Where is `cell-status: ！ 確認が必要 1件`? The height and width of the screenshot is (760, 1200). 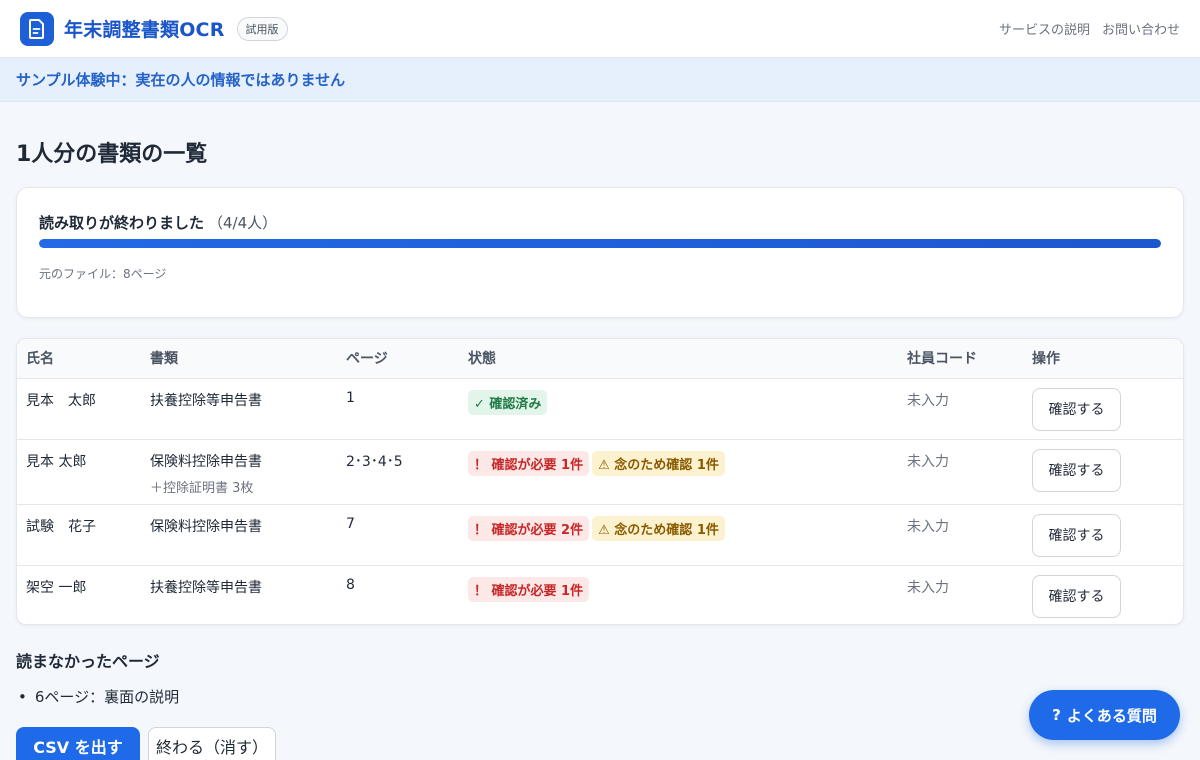
cell-status: ！ 確認が必要 1件 is located at coordinates (678, 594).